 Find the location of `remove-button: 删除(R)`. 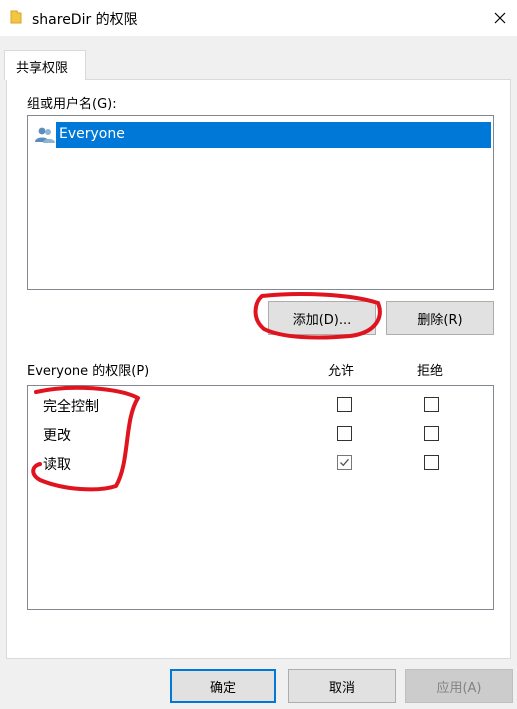

remove-button: 删除(R) is located at coordinates (440, 318).